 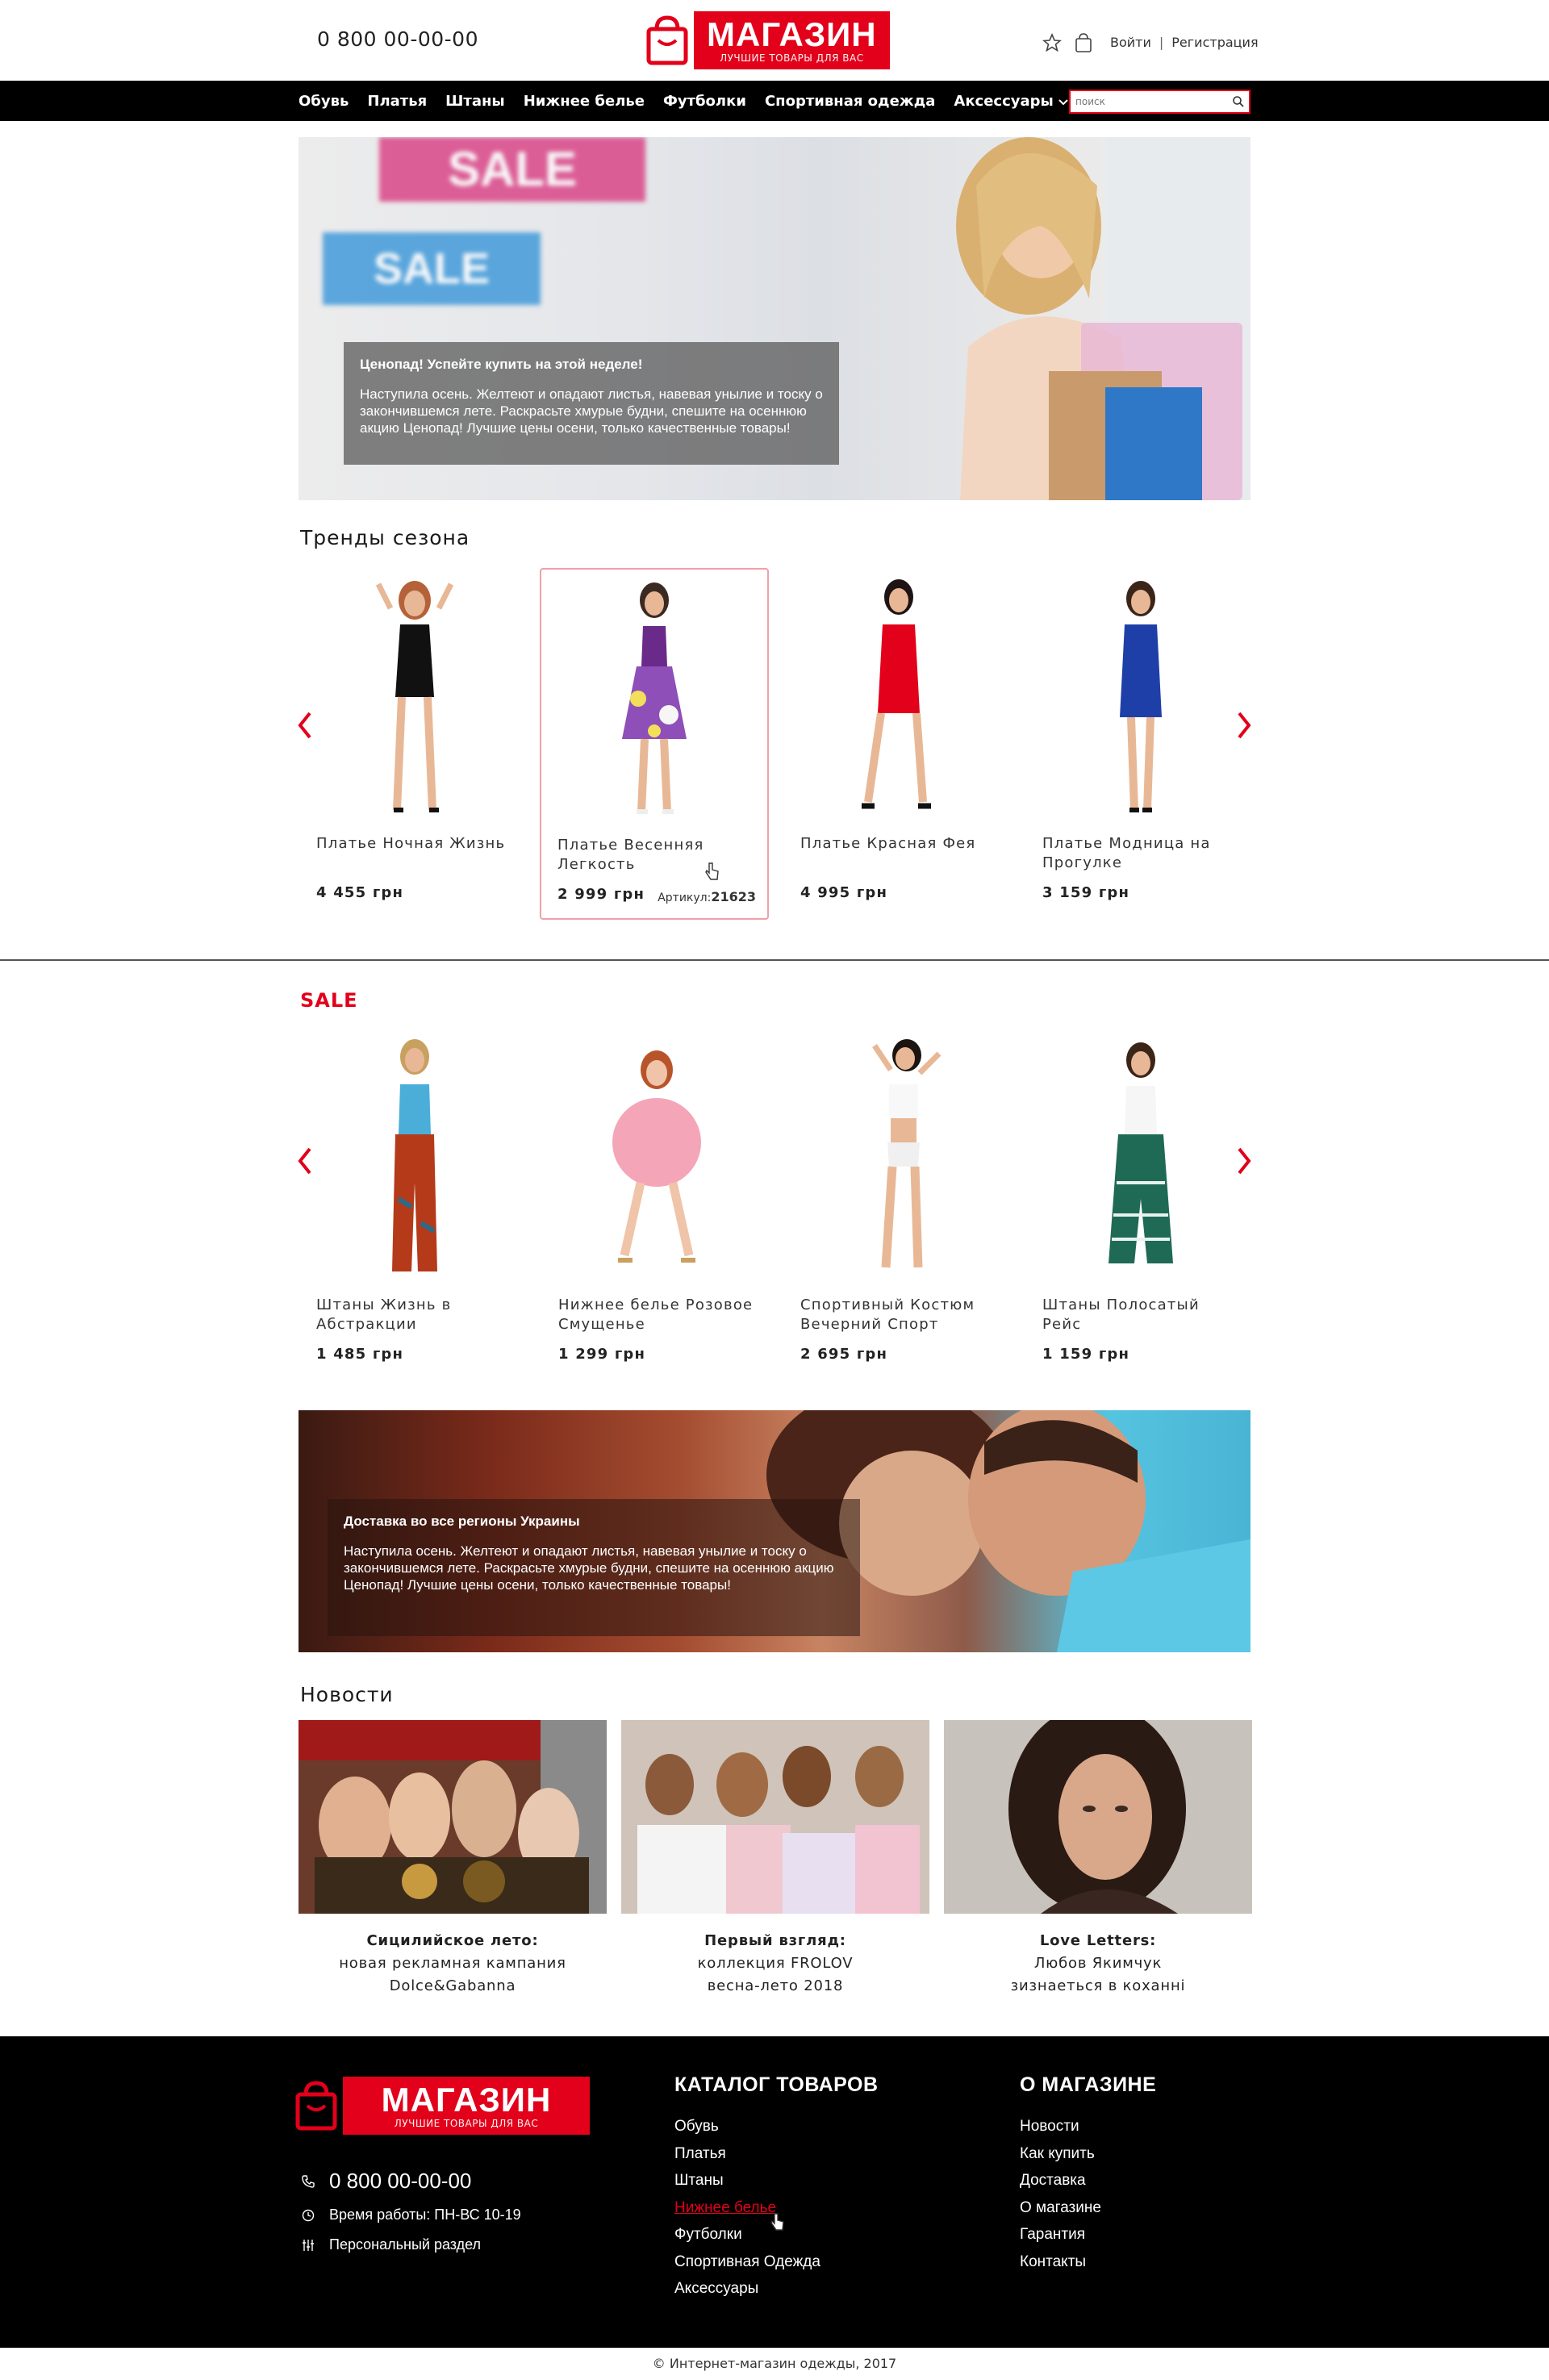 What do you see at coordinates (1126, 853) in the screenshot?
I see `product-name: Платье Модница на Прогулке` at bounding box center [1126, 853].